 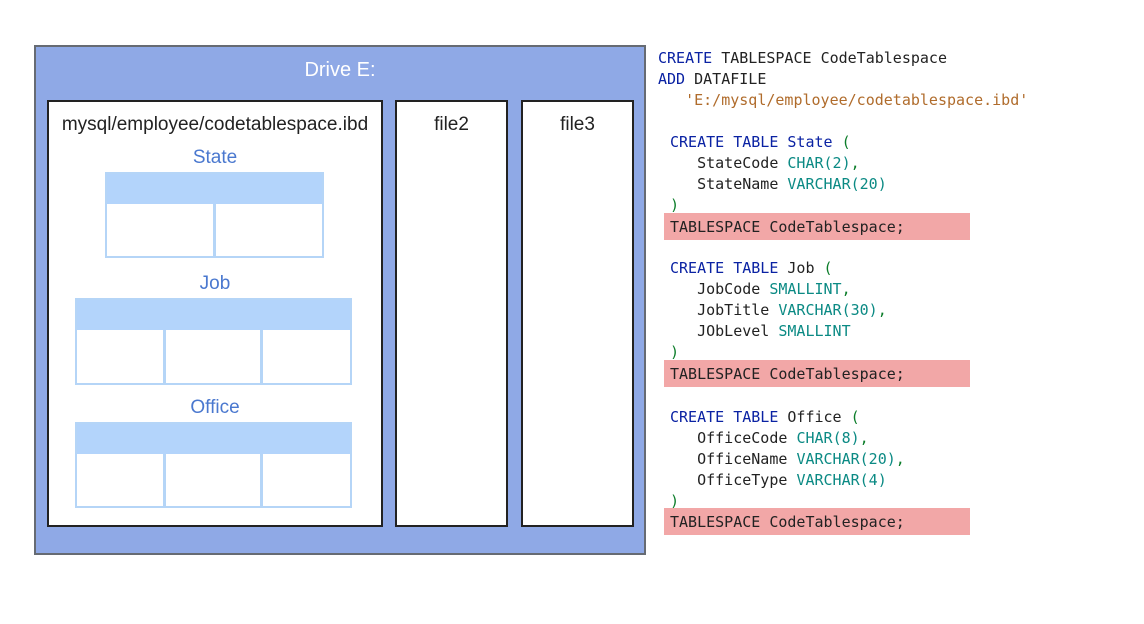 I want to click on table-office, so click(x=213, y=465).